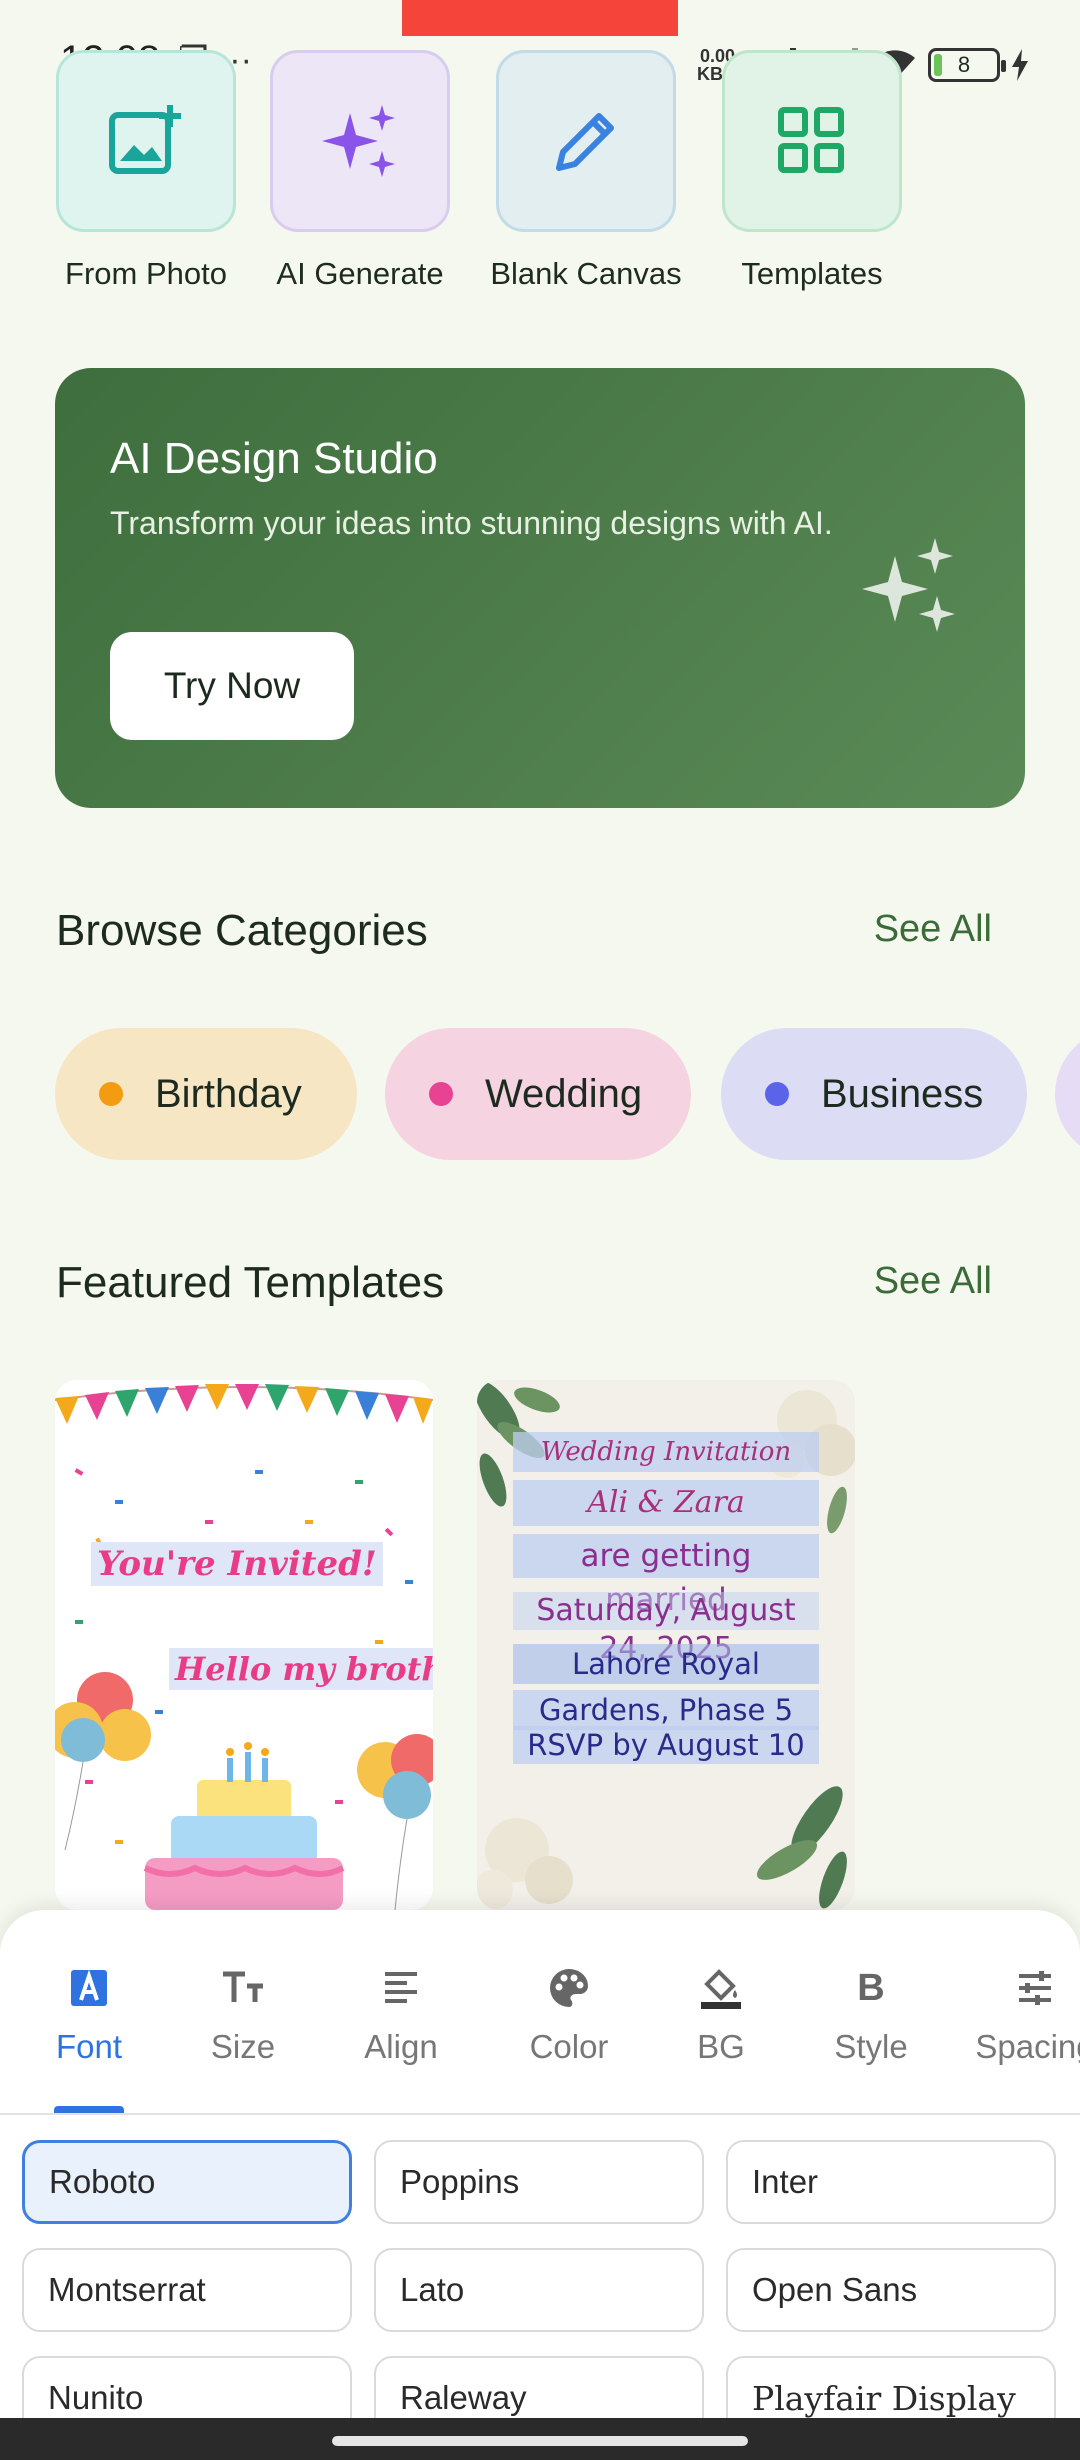  What do you see at coordinates (401, 2013) in the screenshot?
I see `tab-align: Align` at bounding box center [401, 2013].